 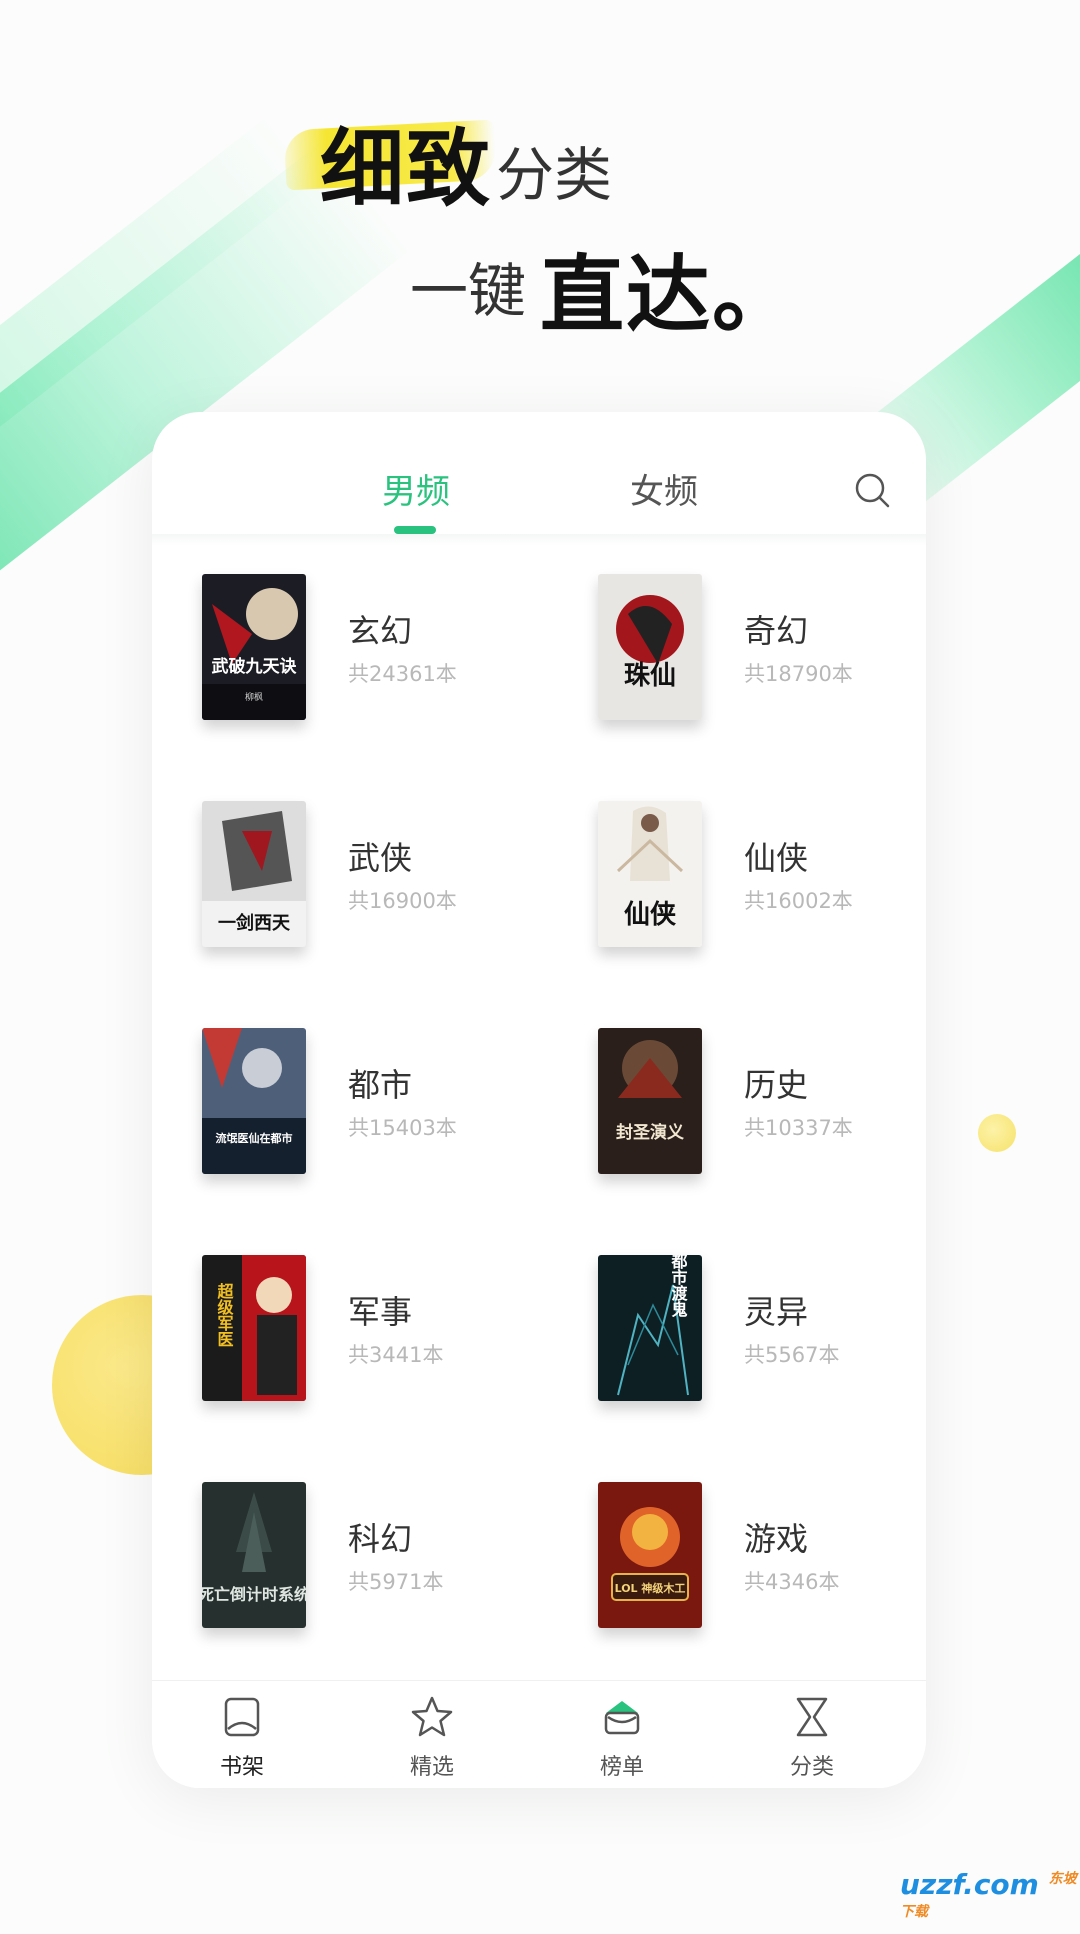 What do you see at coordinates (969, 1884) in the screenshot?
I see `watermark-text: uzzf.com` at bounding box center [969, 1884].